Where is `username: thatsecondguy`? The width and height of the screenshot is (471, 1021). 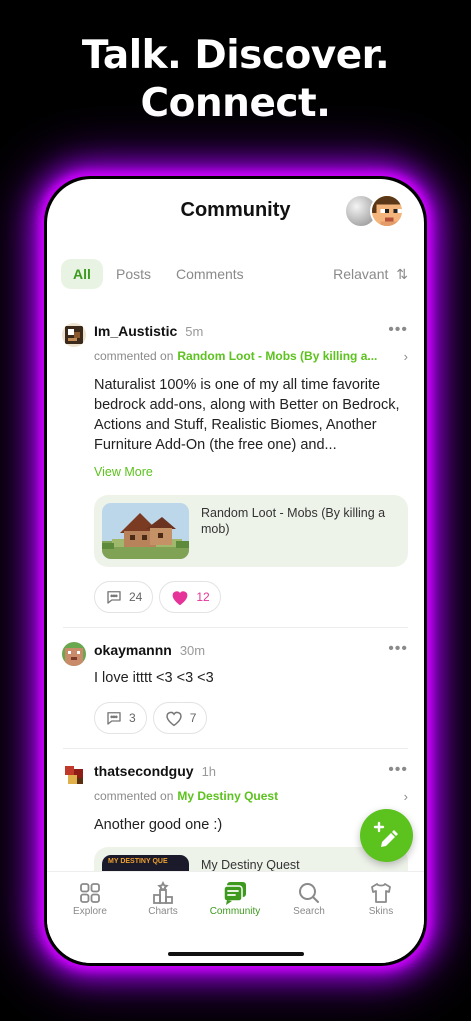 username: thatsecondguy is located at coordinates (144, 771).